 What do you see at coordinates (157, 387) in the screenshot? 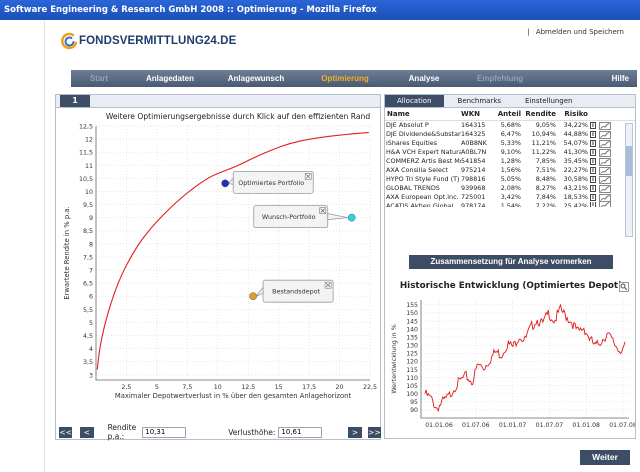
I see `x-tick-label: 5` at bounding box center [157, 387].